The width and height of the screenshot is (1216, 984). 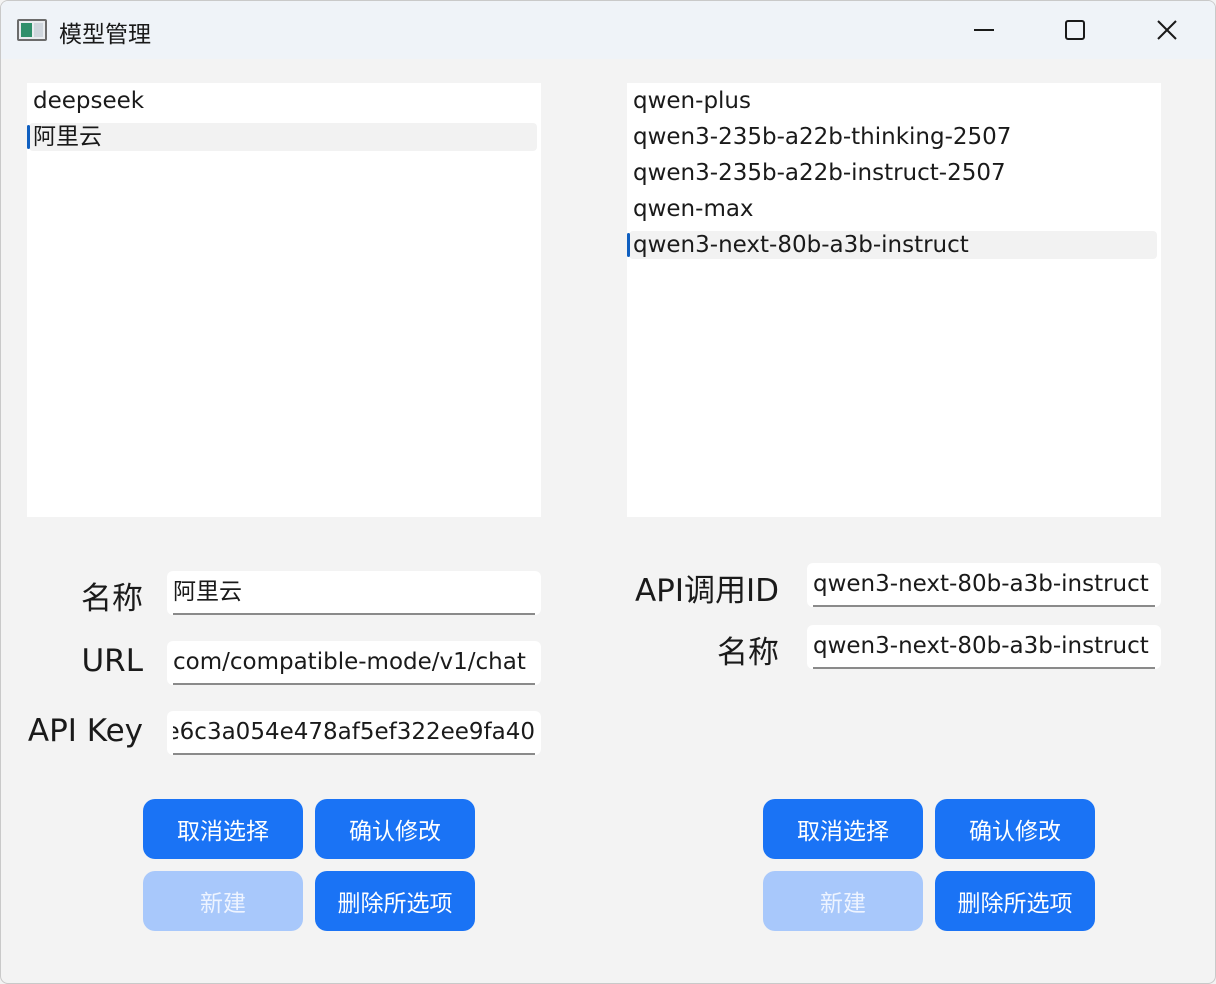 I want to click on minimize-icon, so click(x=984, y=30).